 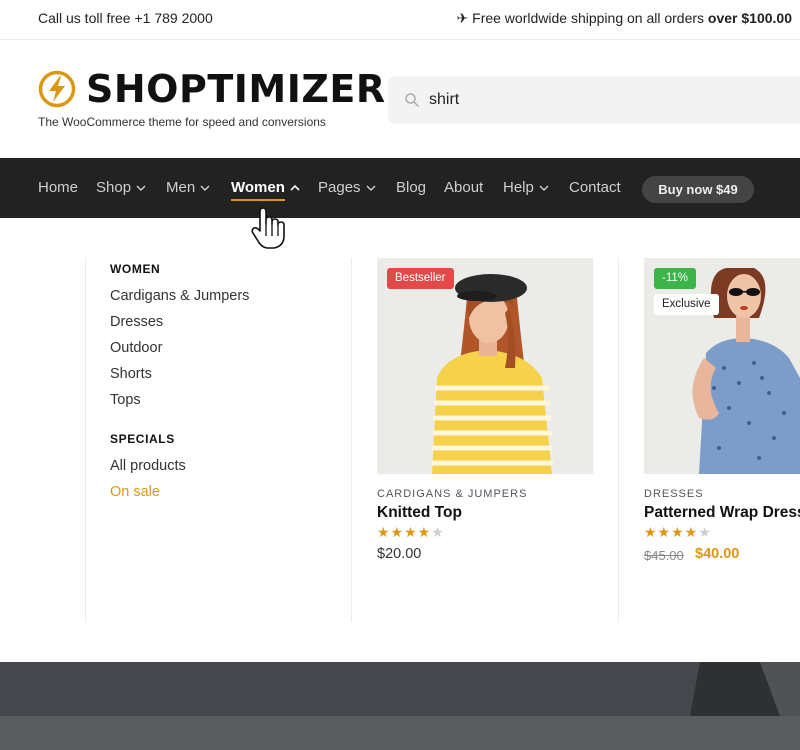 I want to click on nav-women: Women, so click(x=265, y=190).